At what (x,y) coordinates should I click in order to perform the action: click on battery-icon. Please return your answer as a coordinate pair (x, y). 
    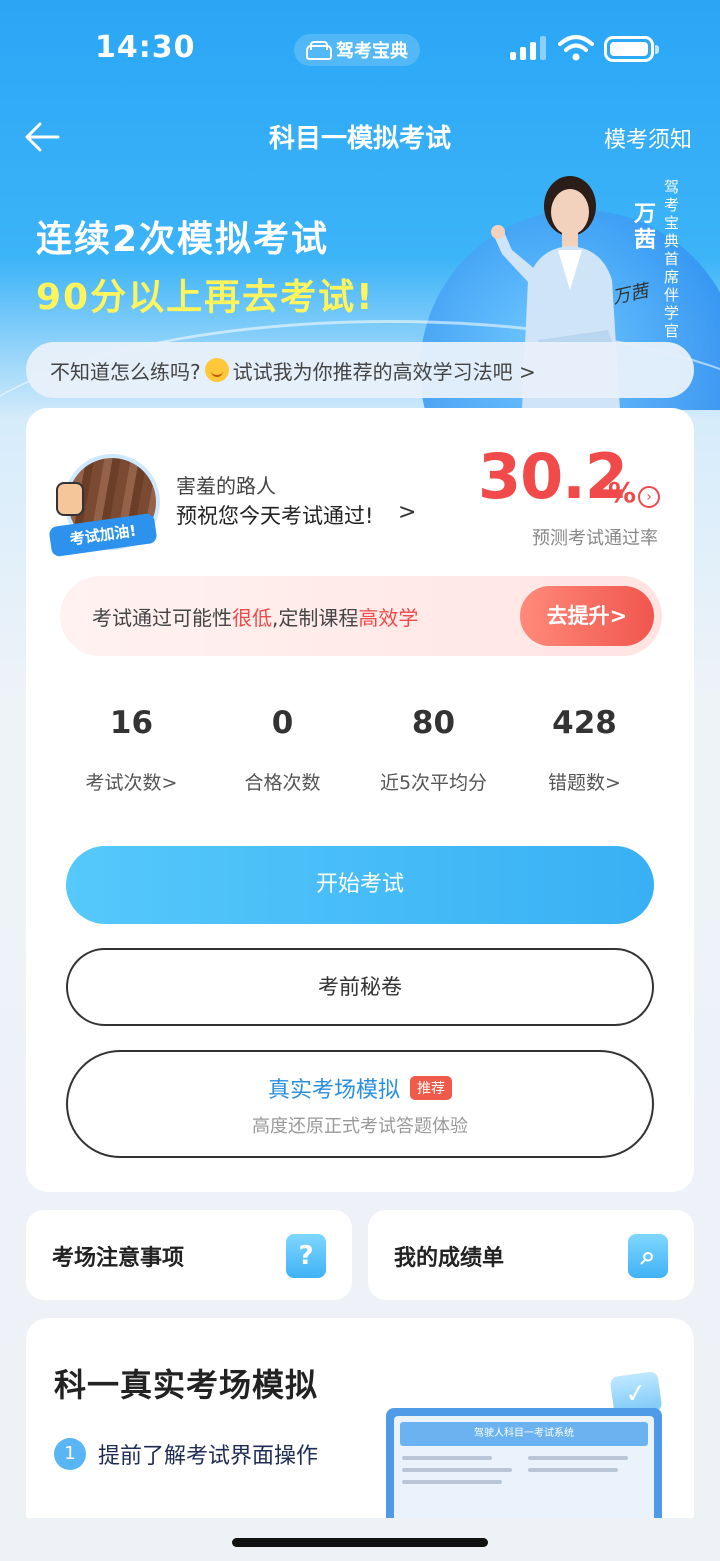
    Looking at the image, I should click on (631, 49).